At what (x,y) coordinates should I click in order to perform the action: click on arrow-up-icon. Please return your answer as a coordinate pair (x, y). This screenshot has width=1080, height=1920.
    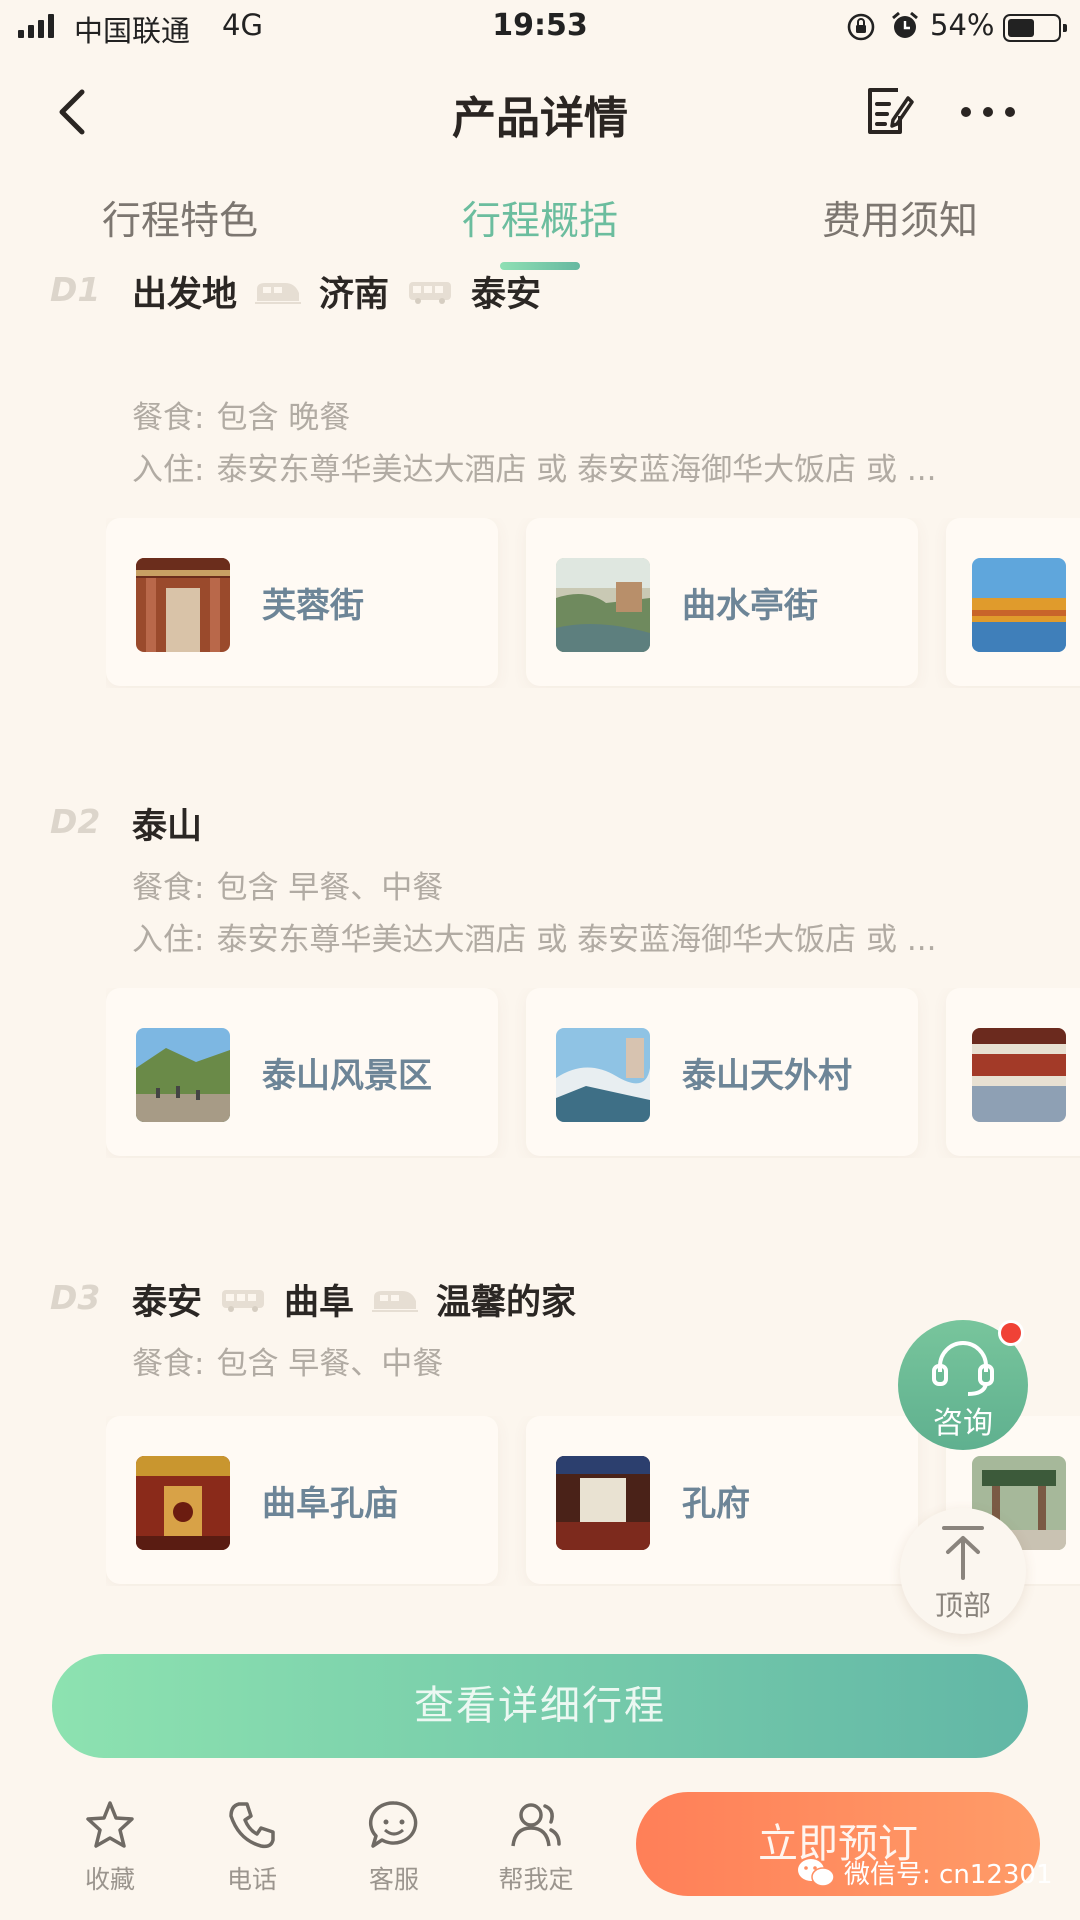
    Looking at the image, I should click on (963, 1553).